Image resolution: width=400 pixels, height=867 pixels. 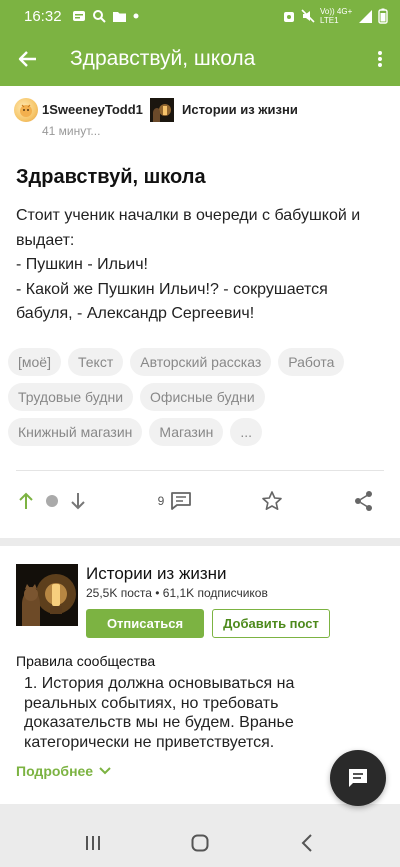 What do you see at coordinates (136, 16) in the screenshot?
I see `dot-icon` at bounding box center [136, 16].